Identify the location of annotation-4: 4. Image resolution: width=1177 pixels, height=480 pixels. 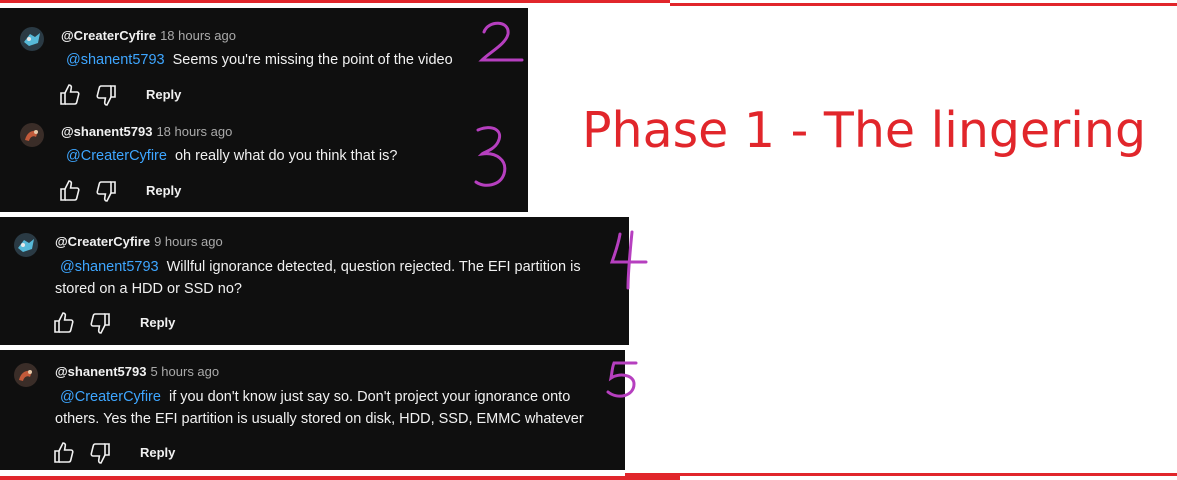
(628, 260).